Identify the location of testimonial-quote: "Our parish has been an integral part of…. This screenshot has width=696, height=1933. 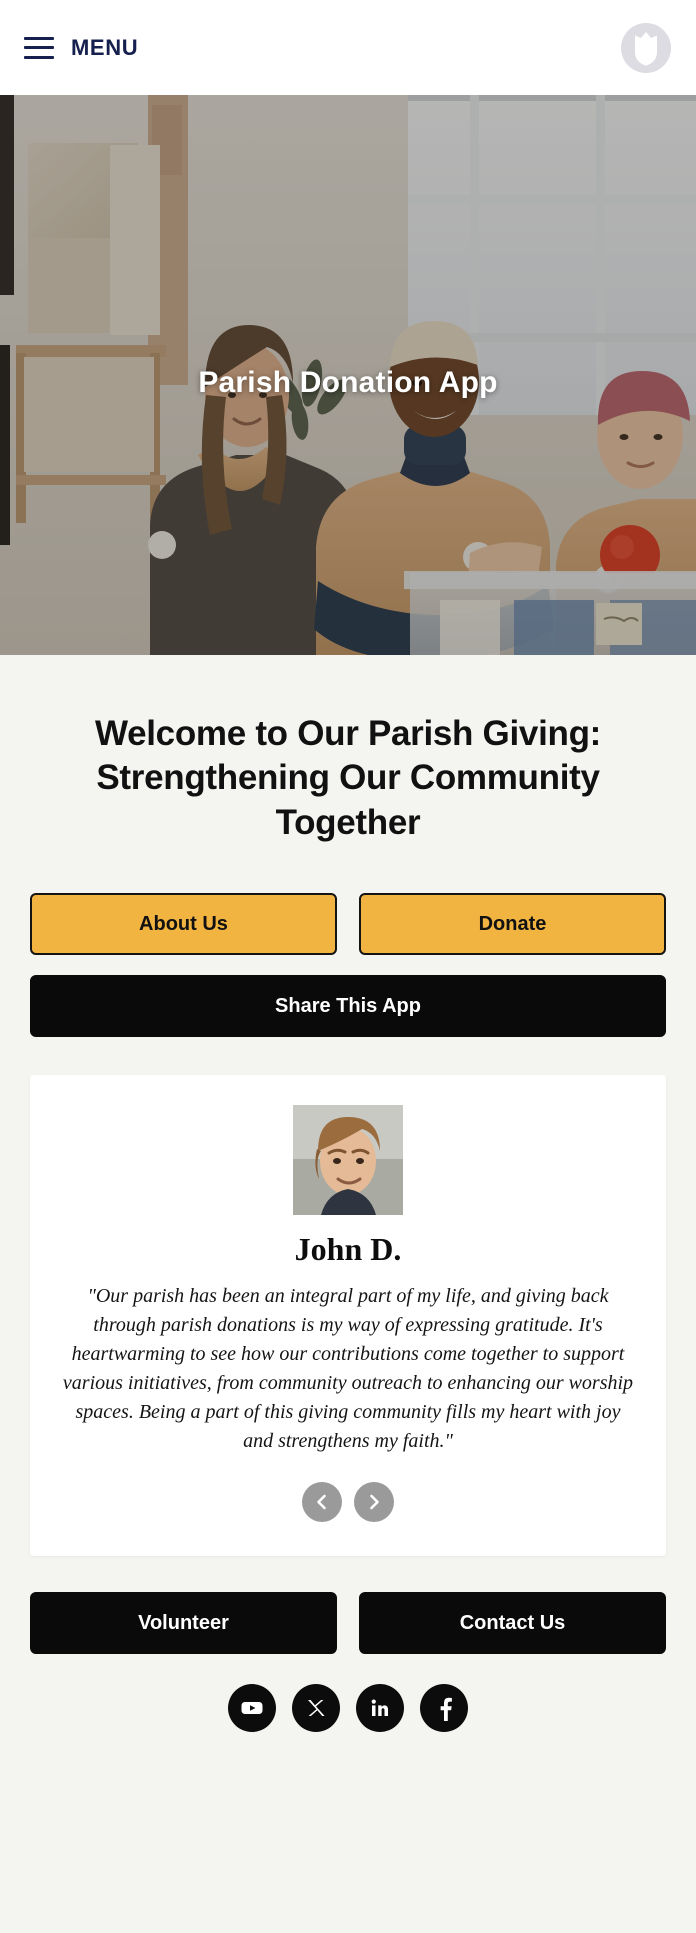
(348, 1369).